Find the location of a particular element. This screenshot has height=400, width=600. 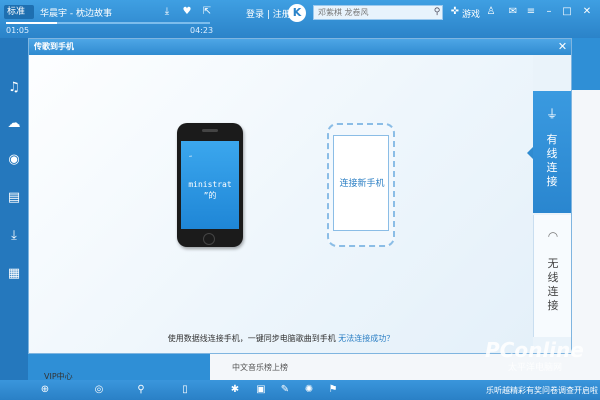

locate-icon: ◎ is located at coordinates (99, 390).